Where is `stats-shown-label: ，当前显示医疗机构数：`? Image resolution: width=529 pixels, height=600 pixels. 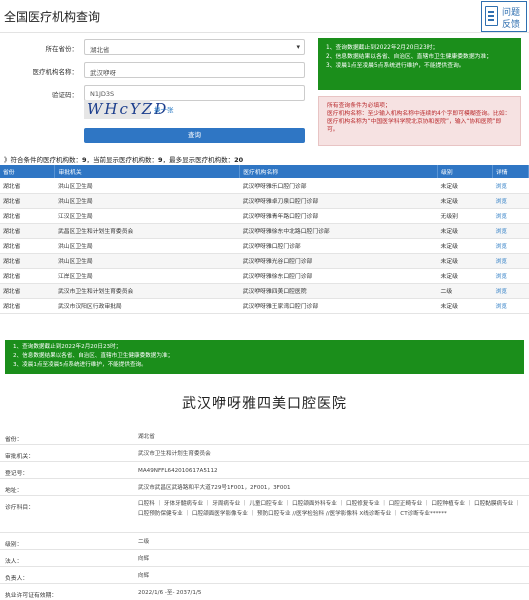
stats-shown-label: ，当前显示医疗机构数： is located at coordinates (122, 160).